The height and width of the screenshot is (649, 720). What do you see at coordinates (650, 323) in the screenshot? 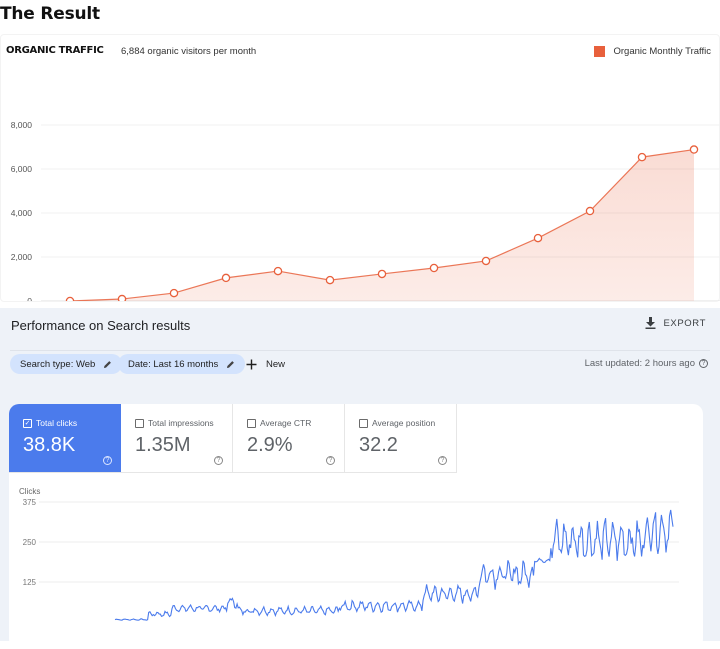
I see `download-icon` at bounding box center [650, 323].